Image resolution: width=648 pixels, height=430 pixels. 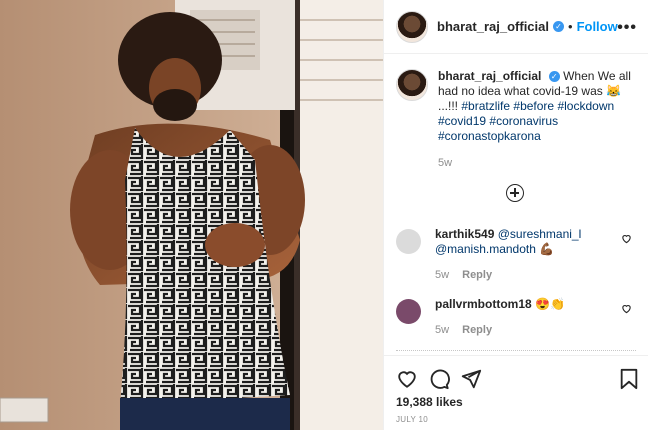 I want to click on share-icon, so click(x=471, y=379).